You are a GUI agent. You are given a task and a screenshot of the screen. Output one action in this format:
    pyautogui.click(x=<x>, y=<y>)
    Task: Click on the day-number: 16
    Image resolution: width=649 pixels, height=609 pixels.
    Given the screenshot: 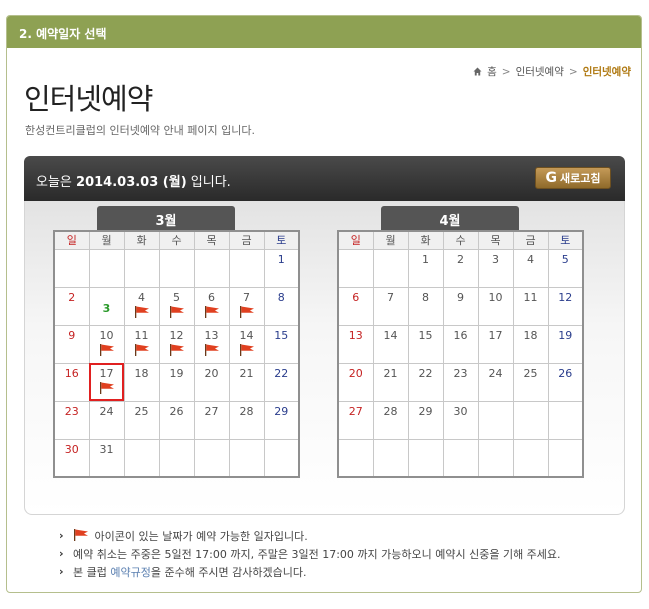 What is the action you would take?
    pyautogui.click(x=460, y=335)
    